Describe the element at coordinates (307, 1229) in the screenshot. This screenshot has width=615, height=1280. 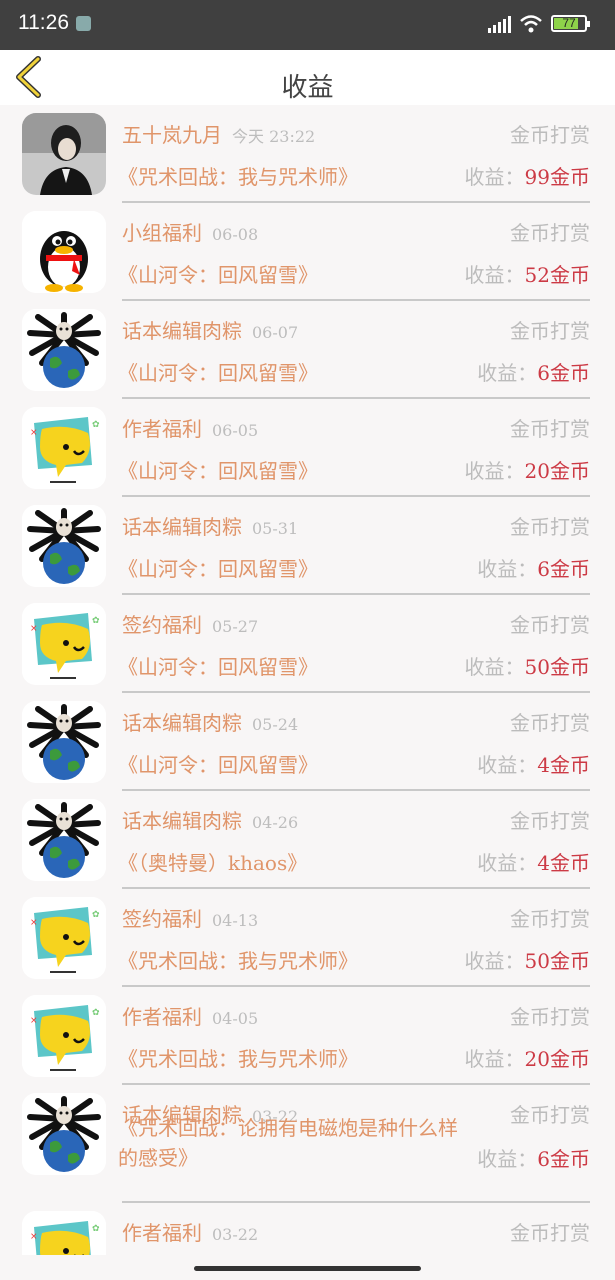
I see `list-item: ×✿作者福利03-22金币打赏《咒术回战：论拥有电磁炮是种什` at that location.